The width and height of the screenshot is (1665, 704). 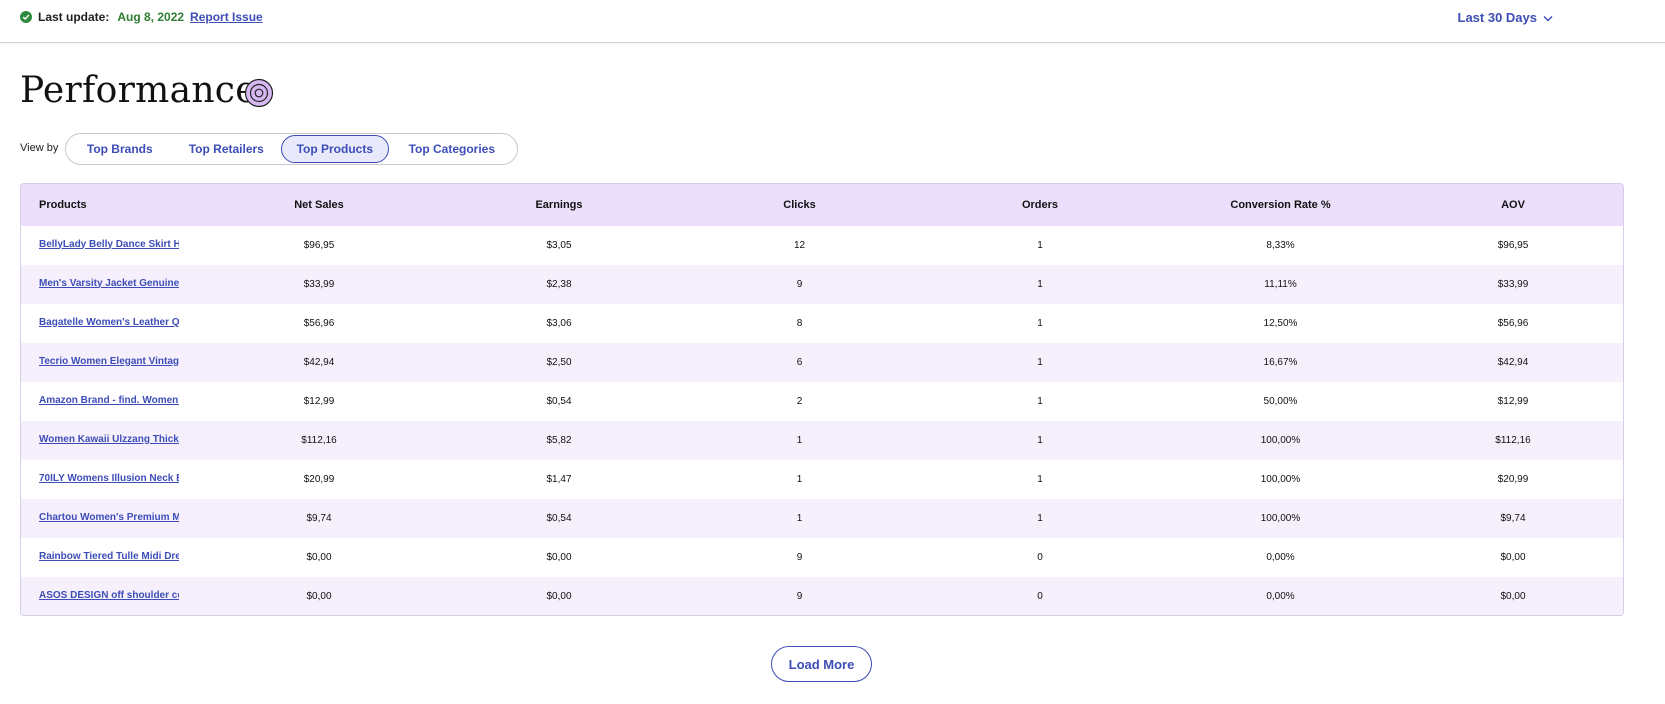 What do you see at coordinates (559, 362) in the screenshot?
I see `earnings-cell: $2,50` at bounding box center [559, 362].